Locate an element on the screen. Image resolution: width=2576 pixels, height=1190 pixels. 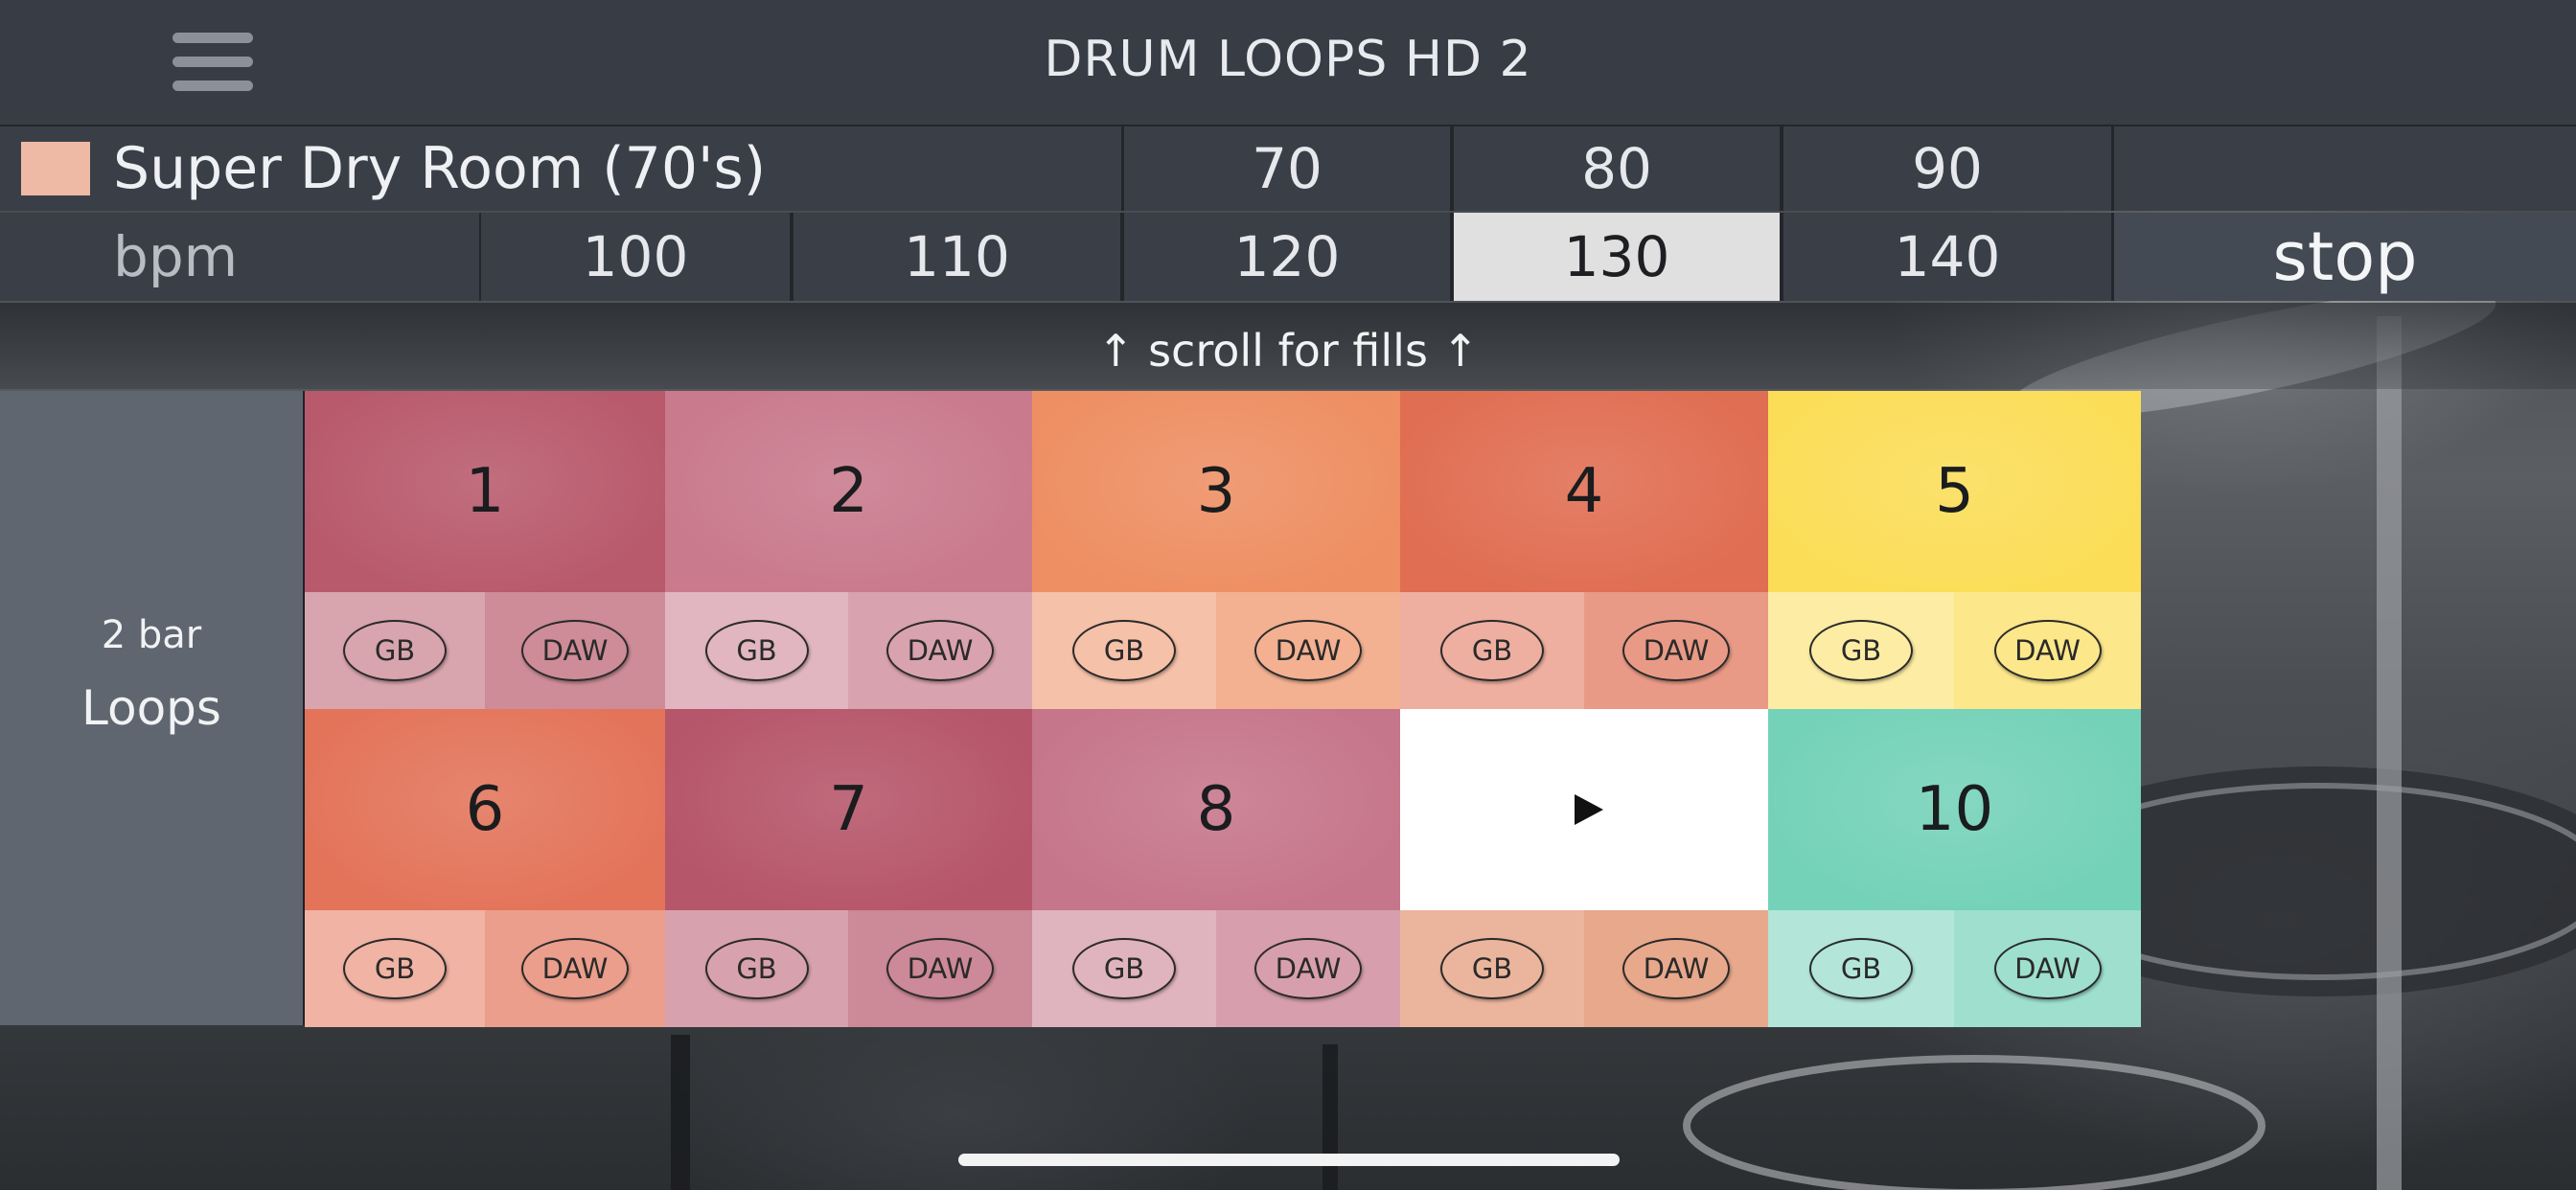
preset-color-swatch is located at coordinates (55, 168).